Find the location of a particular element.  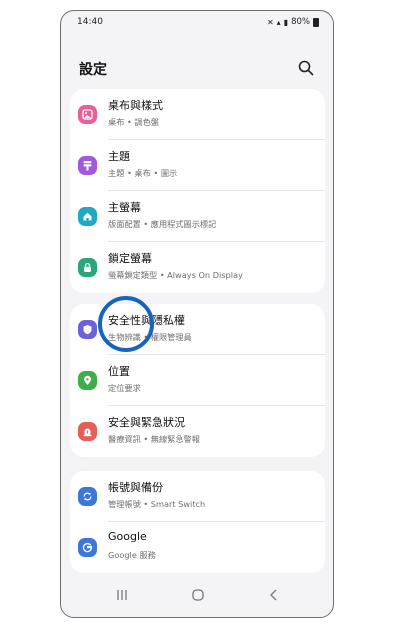

settings-item-accounts-backup: 帳號與備份 管理帳號 • Smart Switch is located at coordinates (197, 496).